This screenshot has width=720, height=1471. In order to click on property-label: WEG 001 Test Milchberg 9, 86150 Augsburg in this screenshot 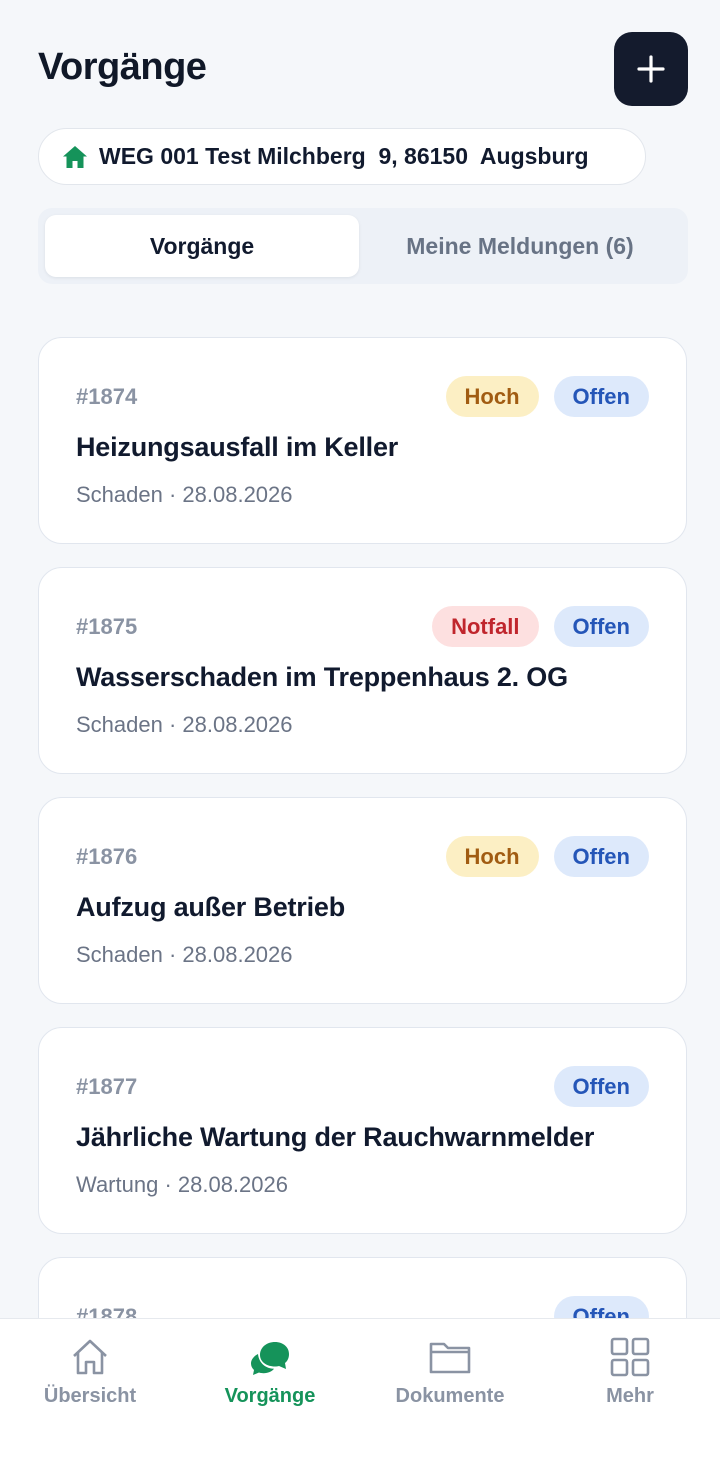, I will do `click(344, 156)`.